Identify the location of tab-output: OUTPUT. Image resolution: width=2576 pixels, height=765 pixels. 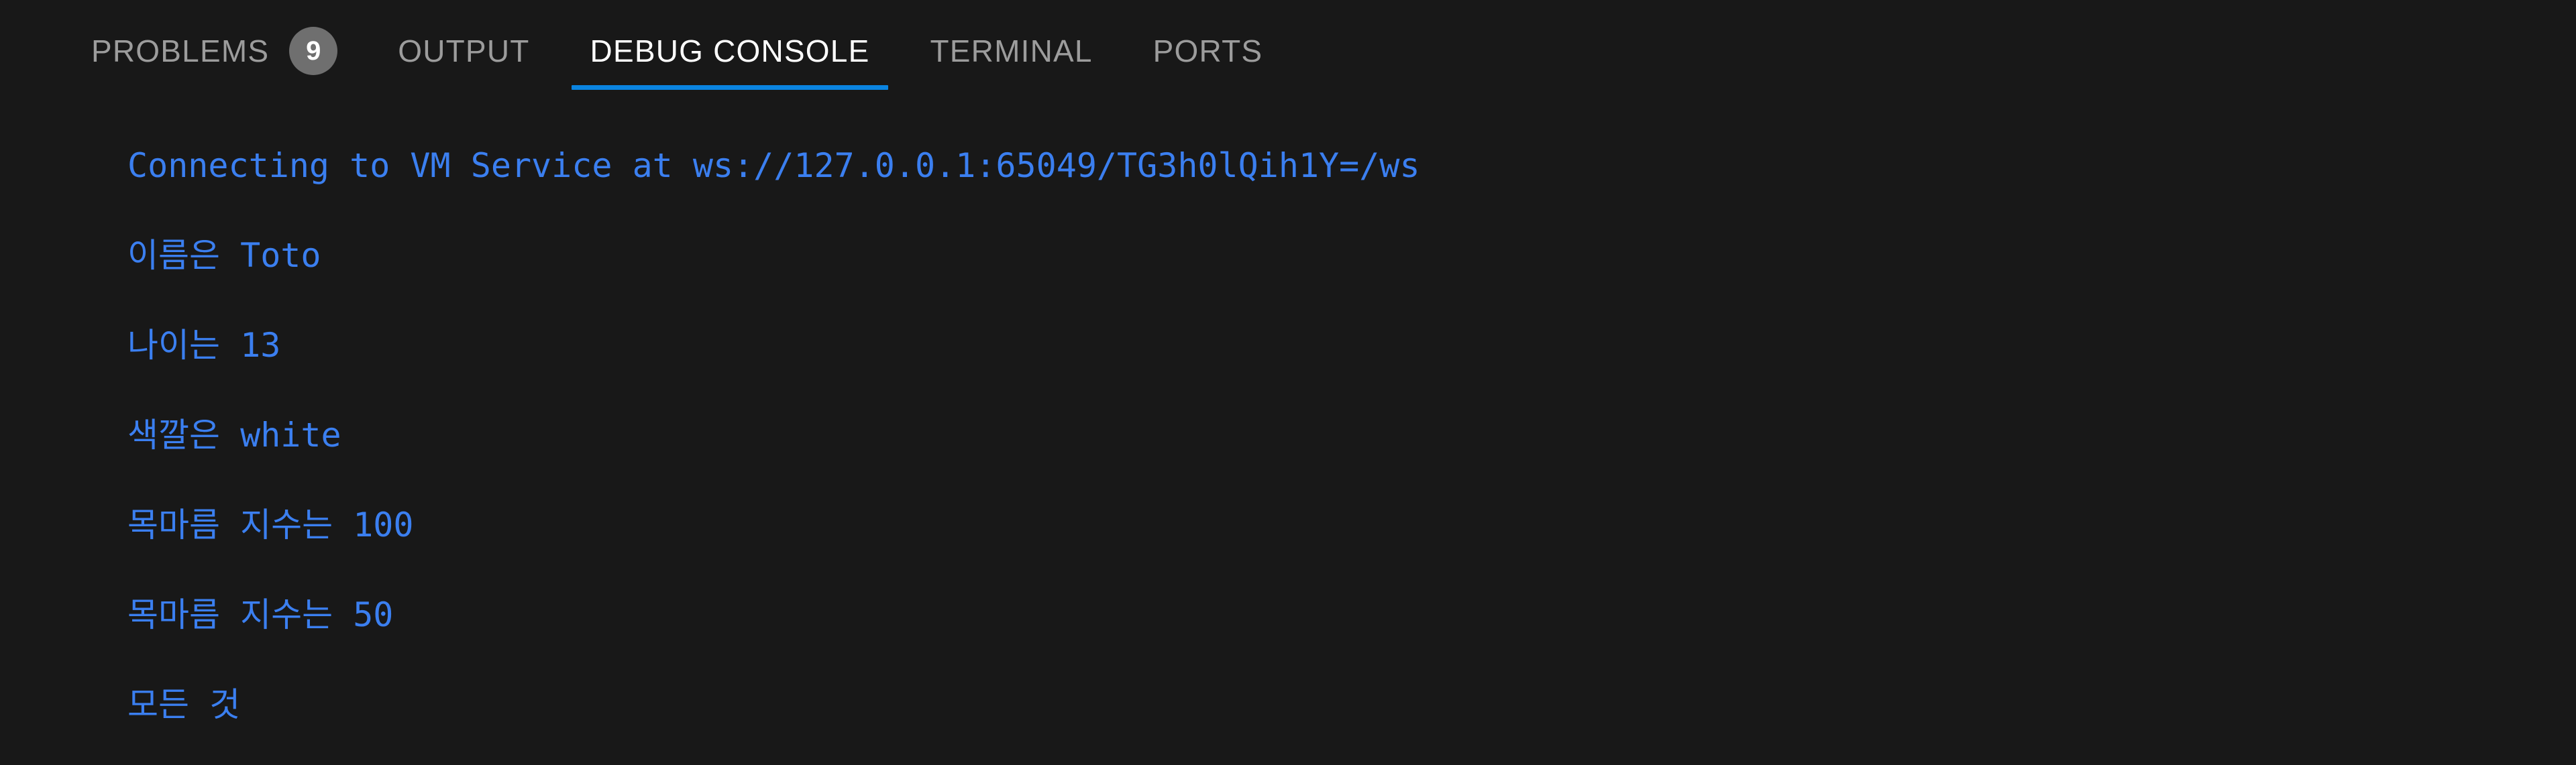
(463, 51).